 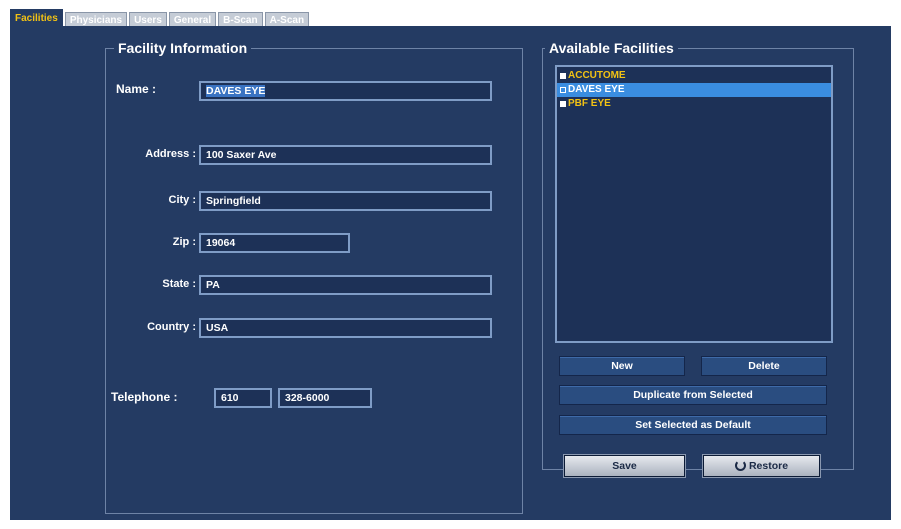 What do you see at coordinates (693, 395) in the screenshot?
I see `duplicate-from-selected-button: Duplicate from Selected` at bounding box center [693, 395].